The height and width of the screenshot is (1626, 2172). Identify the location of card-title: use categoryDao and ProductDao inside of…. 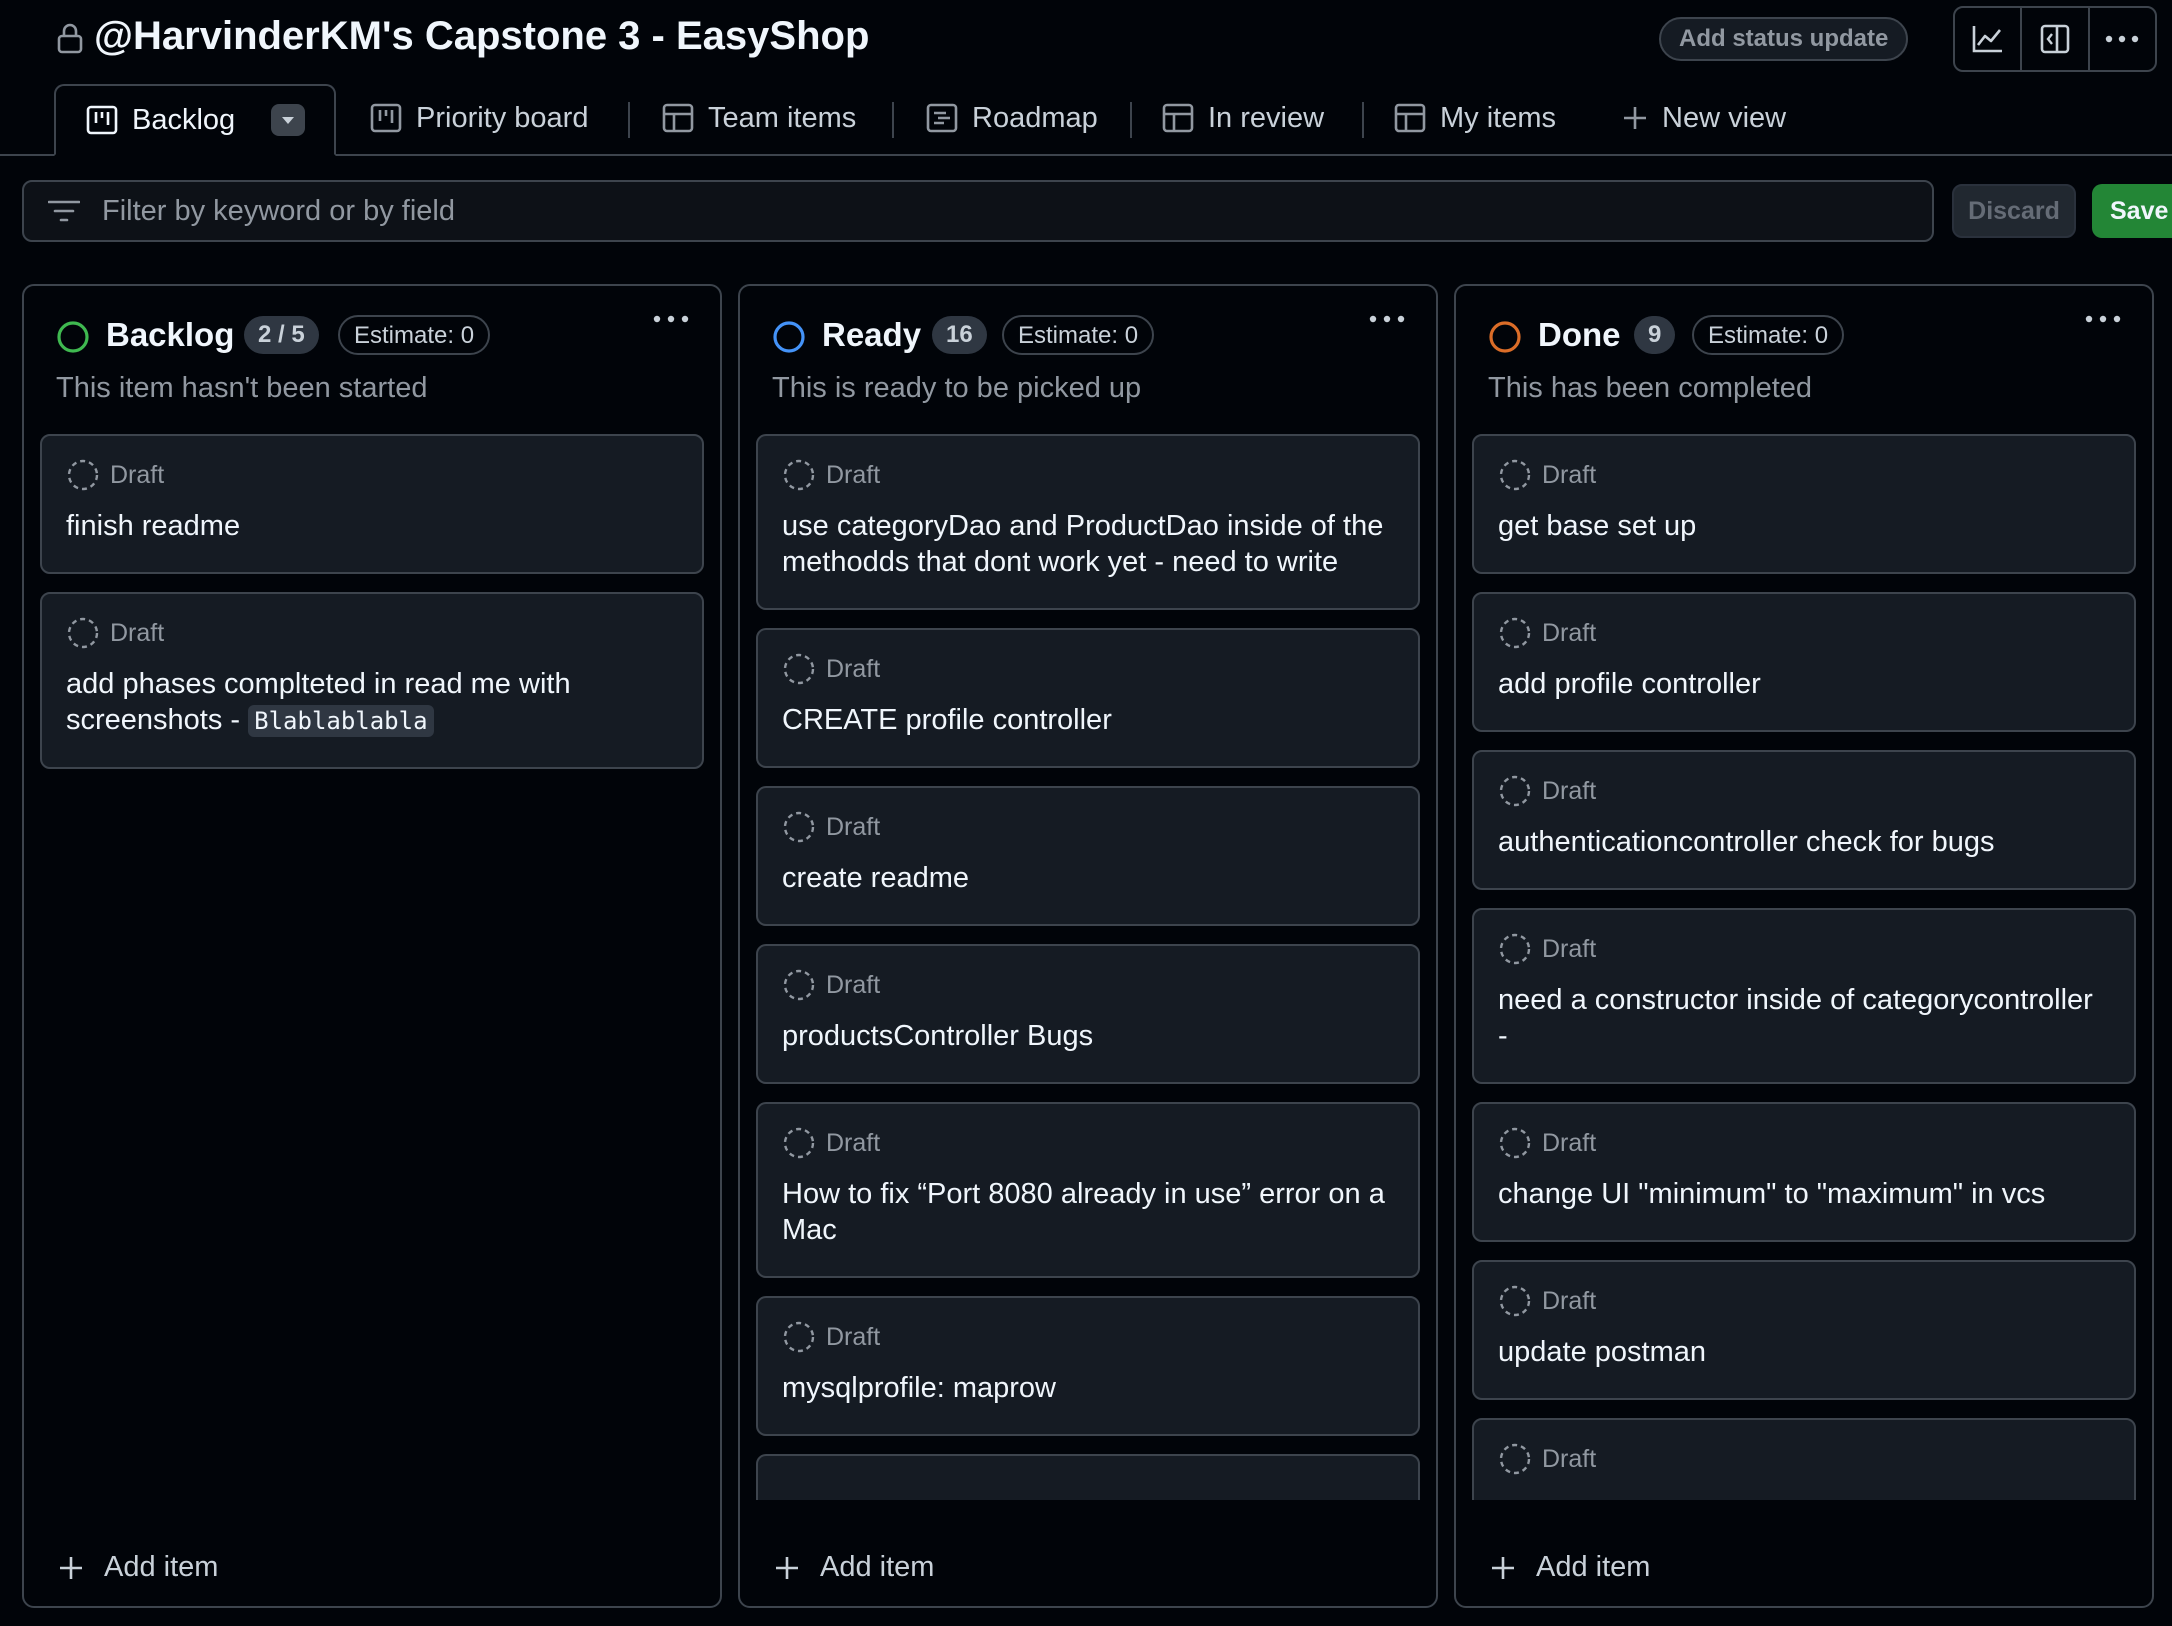
(1088, 558).